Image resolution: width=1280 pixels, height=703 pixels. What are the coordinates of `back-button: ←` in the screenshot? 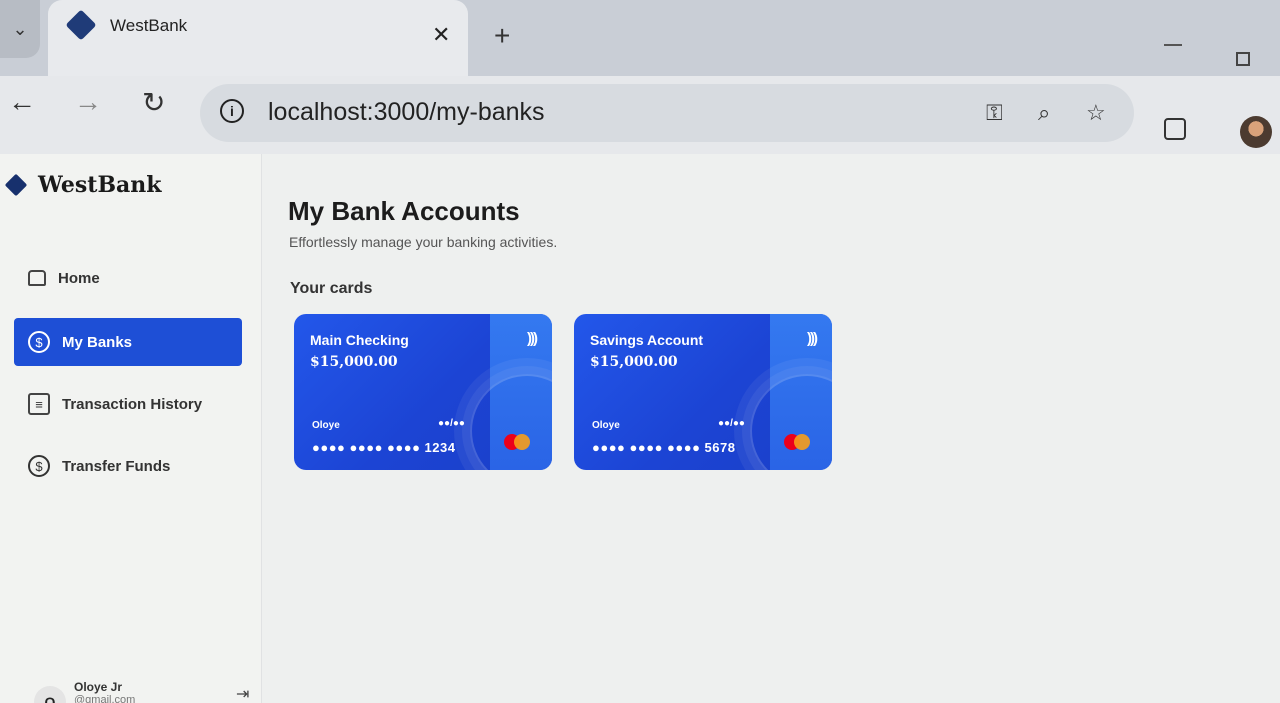 It's located at (22, 102).